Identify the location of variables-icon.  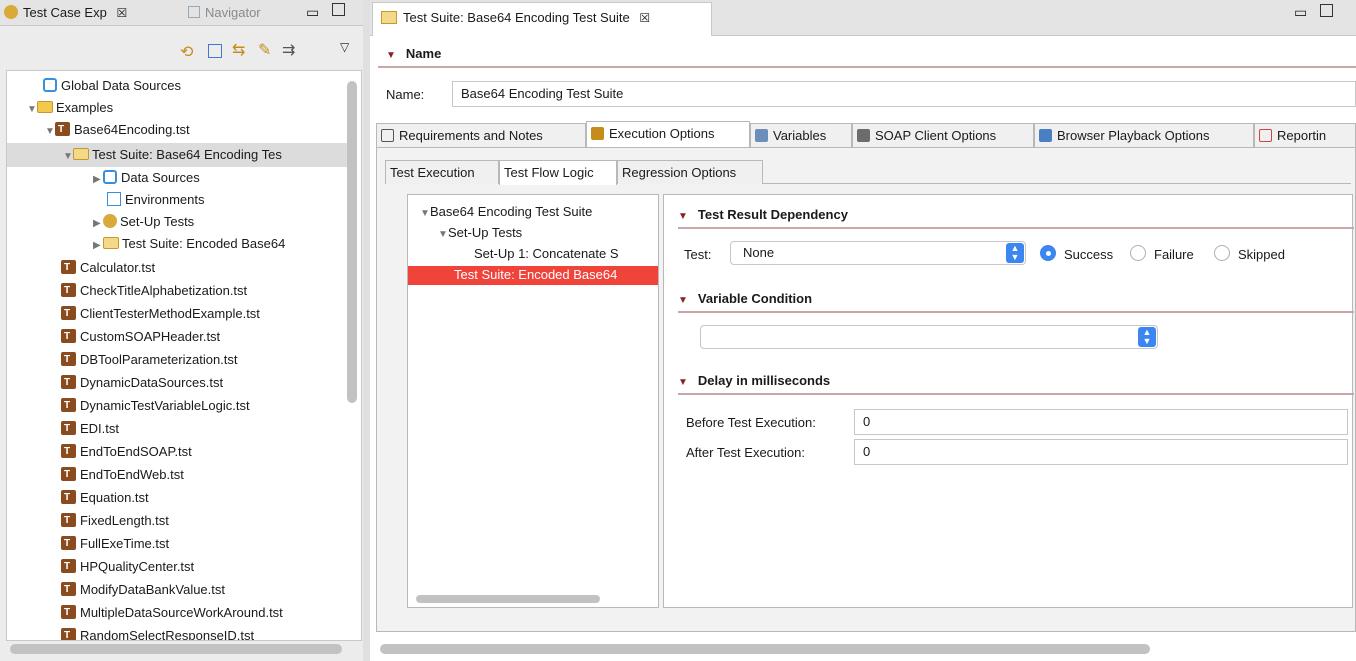
(761, 135).